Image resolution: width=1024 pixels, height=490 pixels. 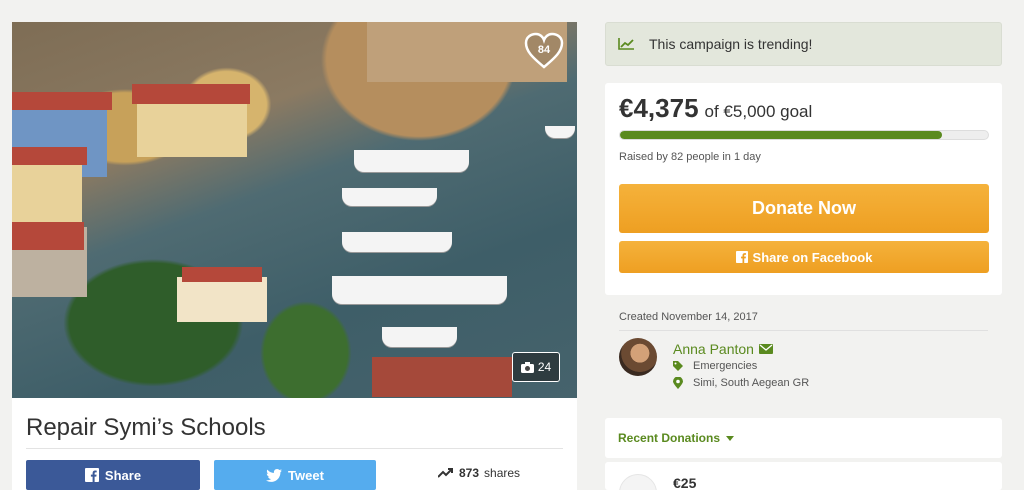 I want to click on photo-count-button: 24, so click(x=536, y=367).